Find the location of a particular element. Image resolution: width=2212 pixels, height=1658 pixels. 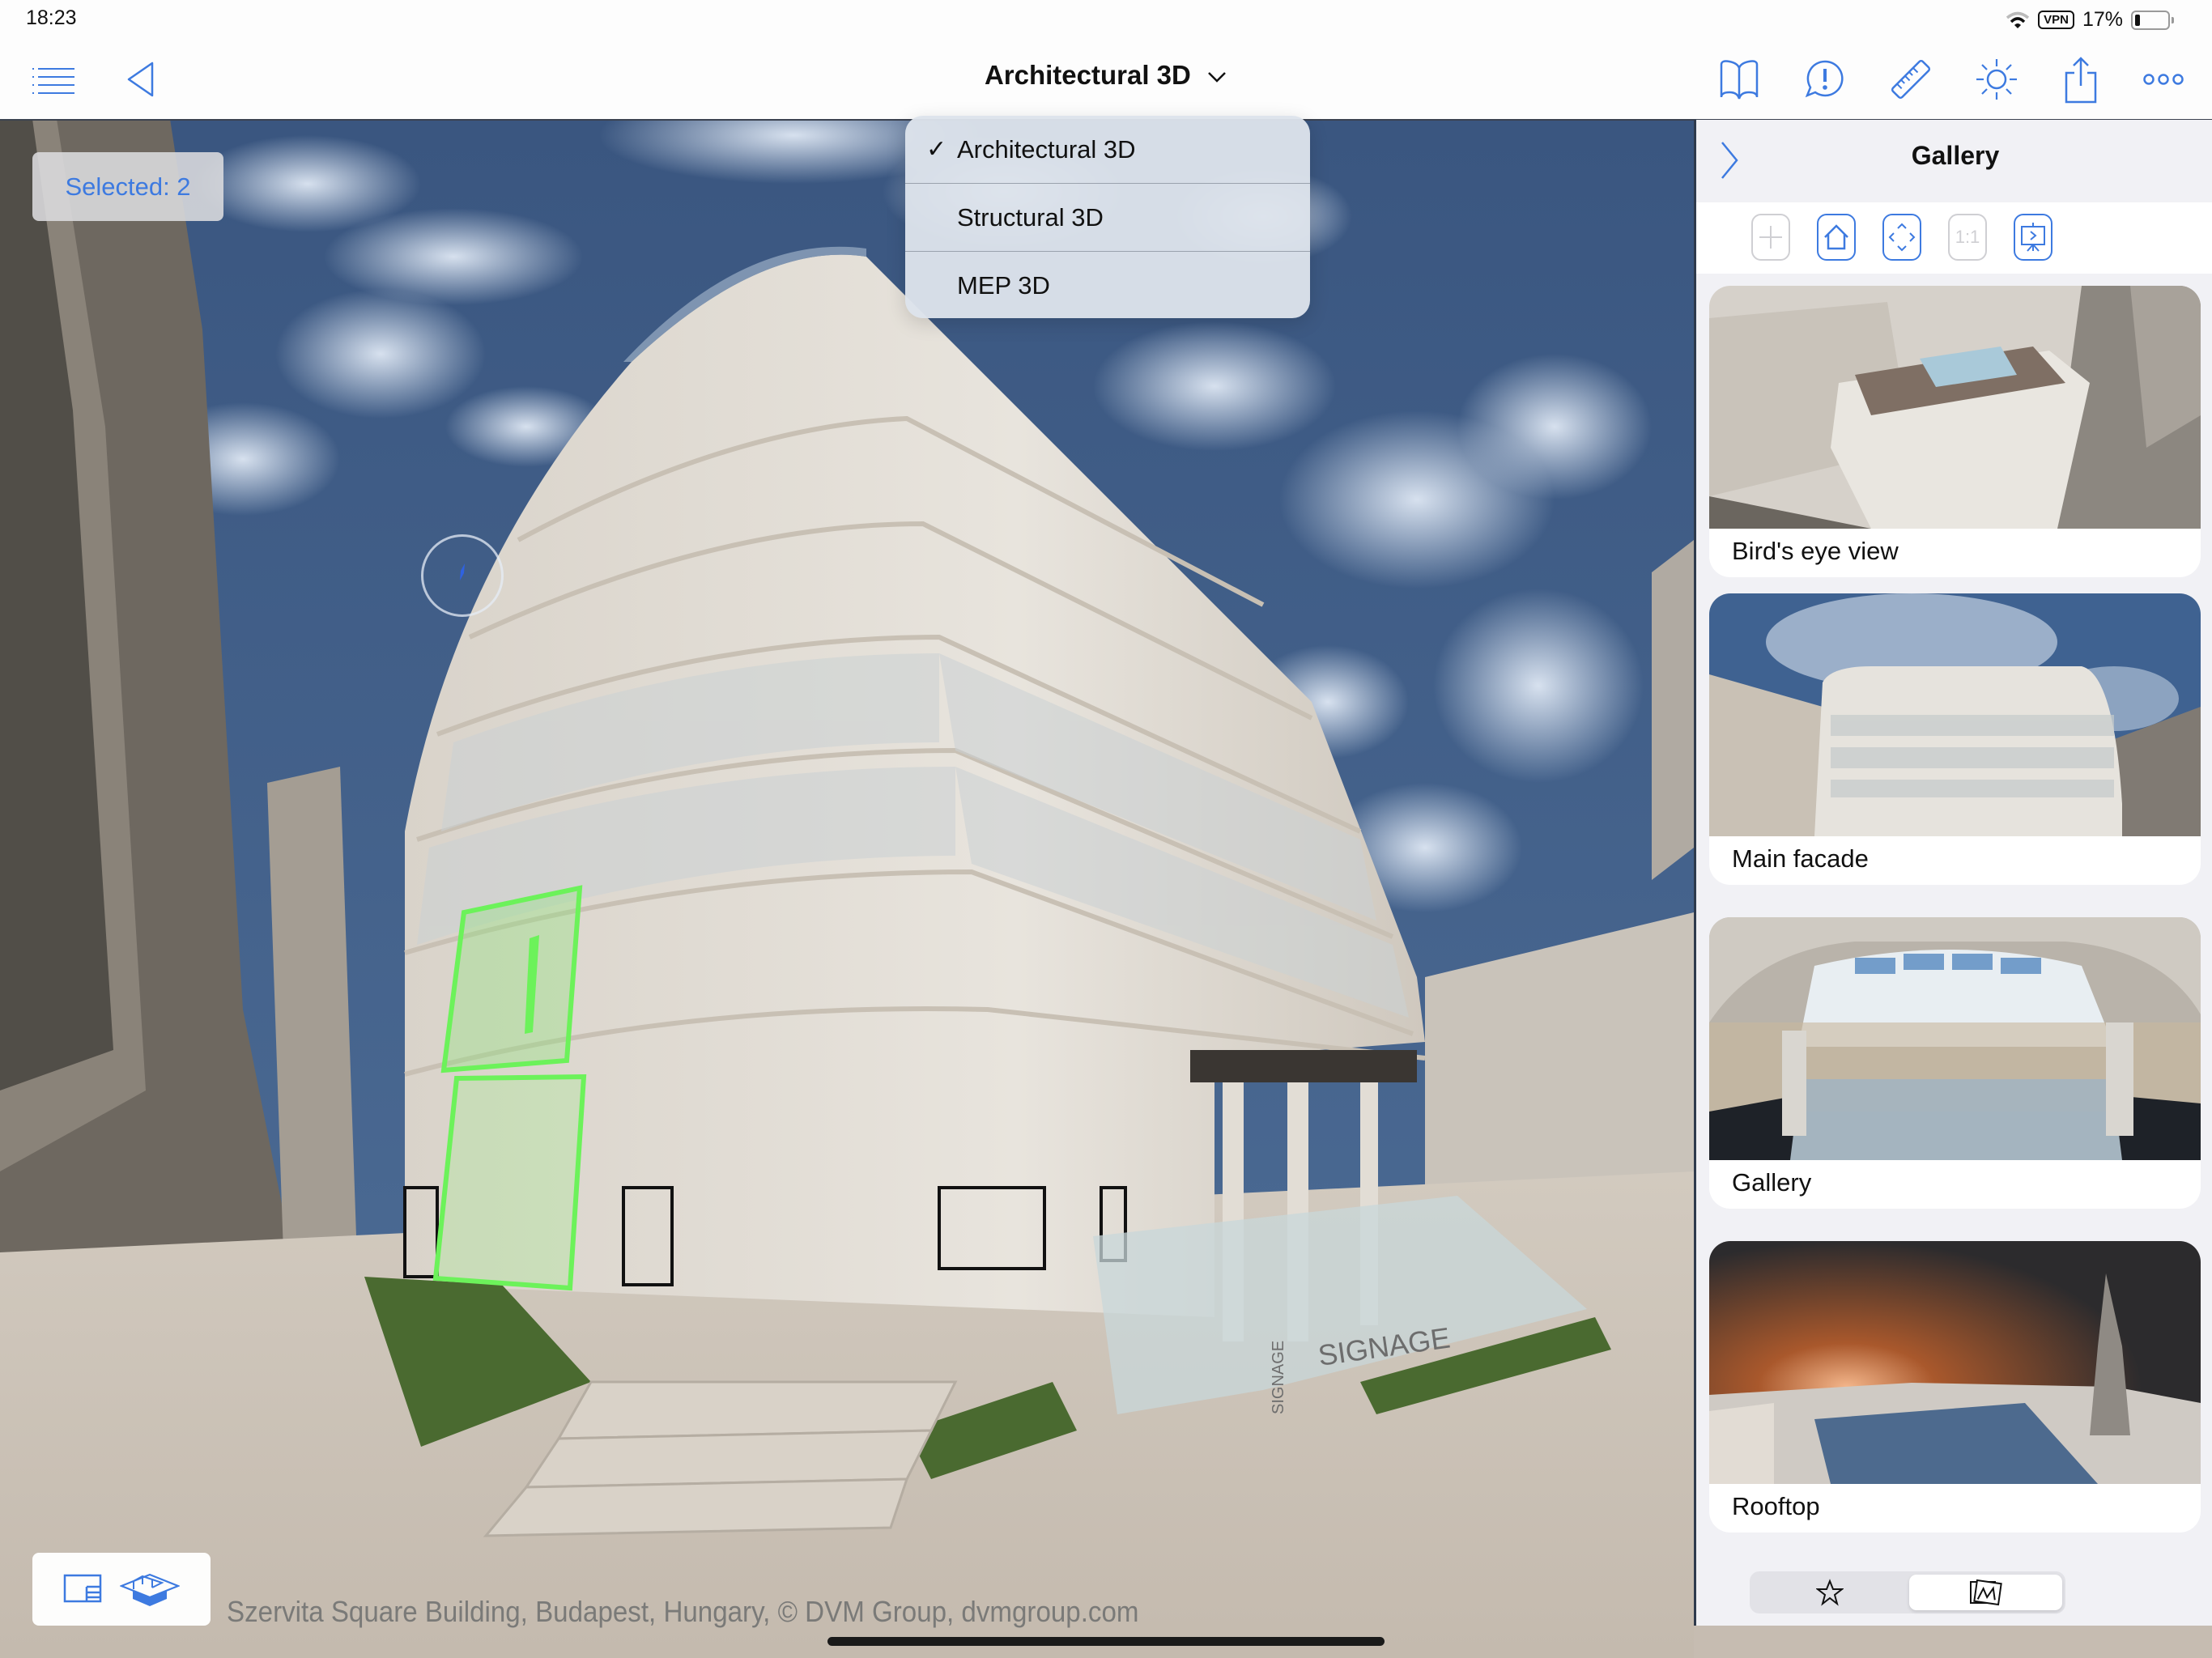

fit-view-button is located at coordinates (1901, 237).